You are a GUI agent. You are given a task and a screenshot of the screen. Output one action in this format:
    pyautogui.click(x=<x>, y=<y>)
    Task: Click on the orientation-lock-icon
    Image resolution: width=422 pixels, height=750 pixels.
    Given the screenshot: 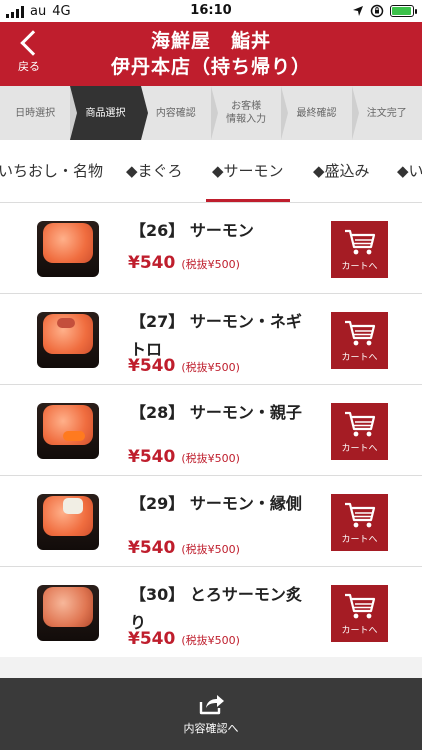 What is the action you would take?
    pyautogui.click(x=377, y=11)
    